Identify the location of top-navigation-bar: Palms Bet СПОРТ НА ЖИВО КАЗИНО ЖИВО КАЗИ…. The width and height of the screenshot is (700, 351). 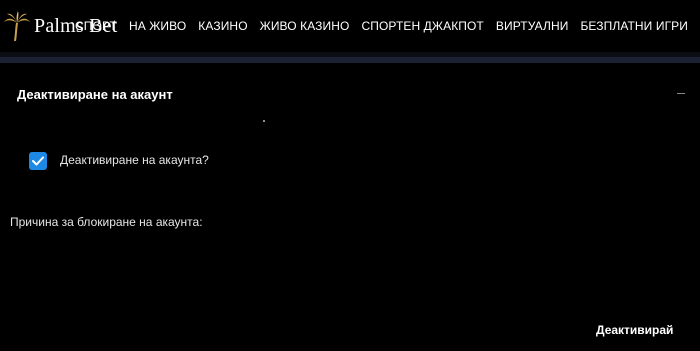
(350, 26).